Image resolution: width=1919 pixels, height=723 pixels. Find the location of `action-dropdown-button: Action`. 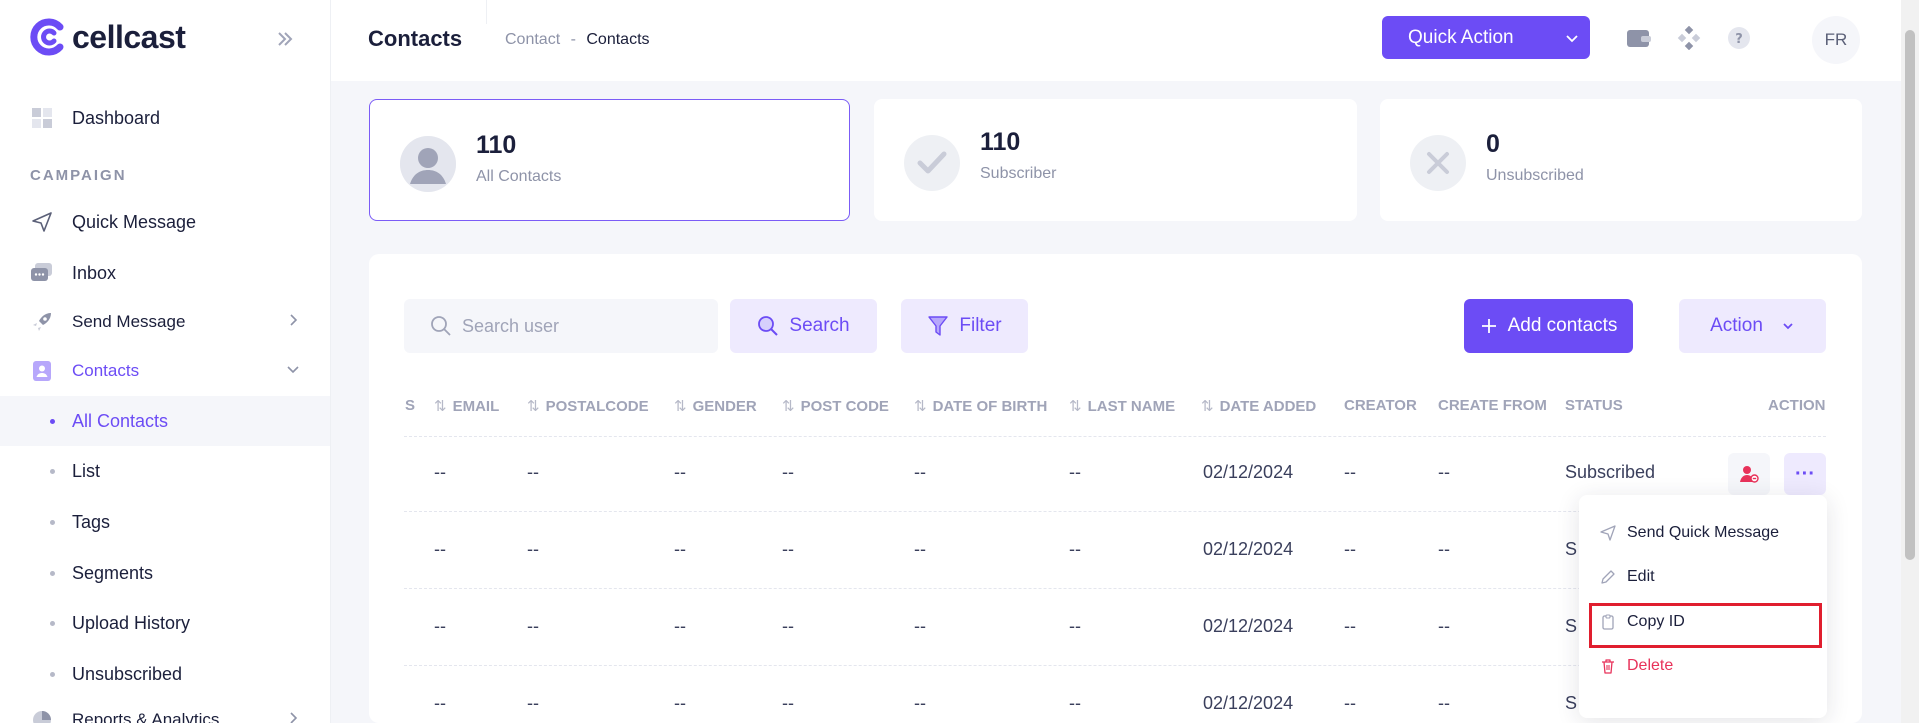

action-dropdown-button: Action is located at coordinates (1752, 326).